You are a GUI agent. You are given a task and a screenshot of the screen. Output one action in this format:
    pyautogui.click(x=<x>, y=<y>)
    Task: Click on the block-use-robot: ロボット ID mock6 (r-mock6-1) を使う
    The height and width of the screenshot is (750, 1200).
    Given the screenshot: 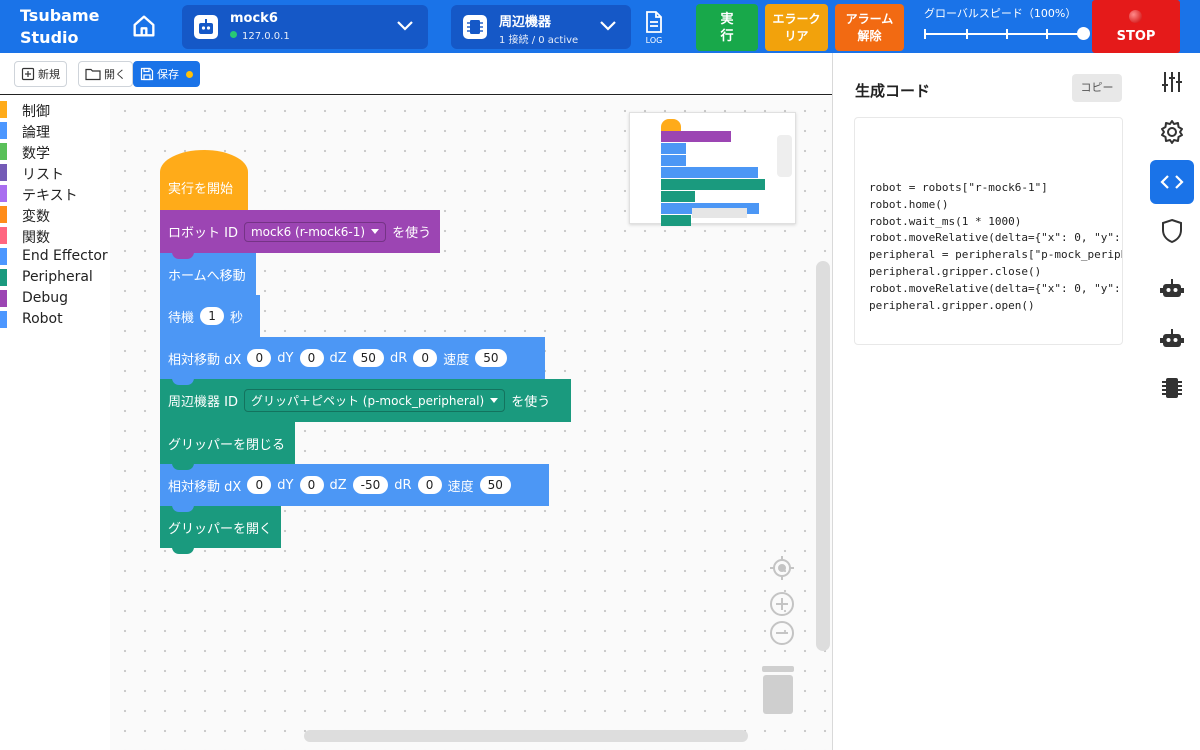 What is the action you would take?
    pyautogui.click(x=300, y=234)
    